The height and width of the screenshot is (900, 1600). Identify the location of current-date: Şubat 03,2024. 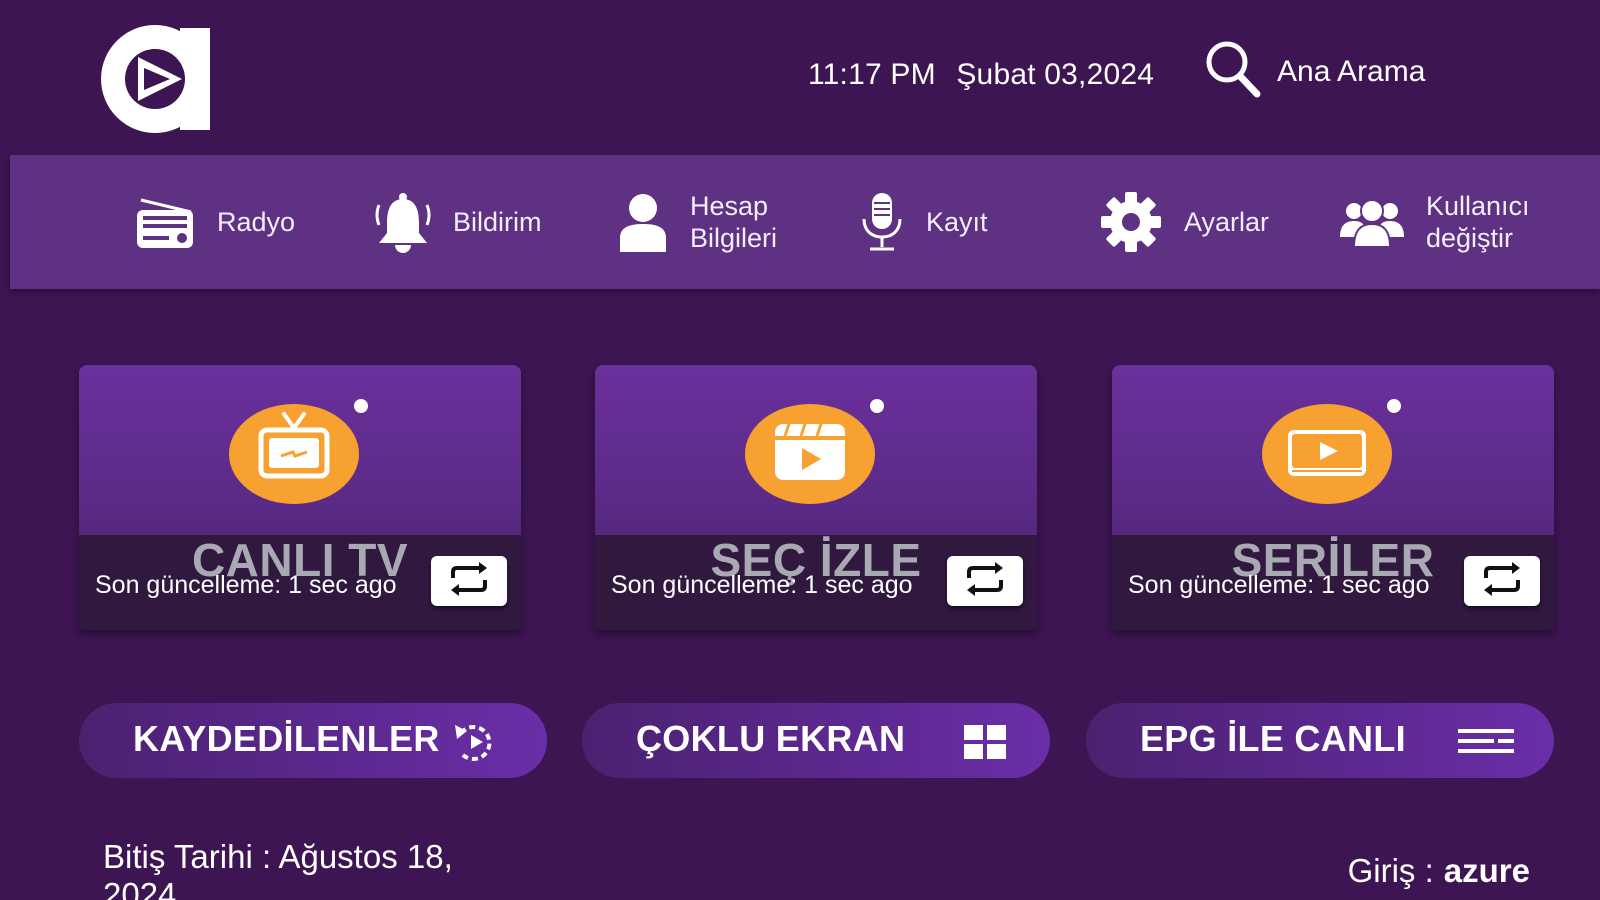
(1055, 74).